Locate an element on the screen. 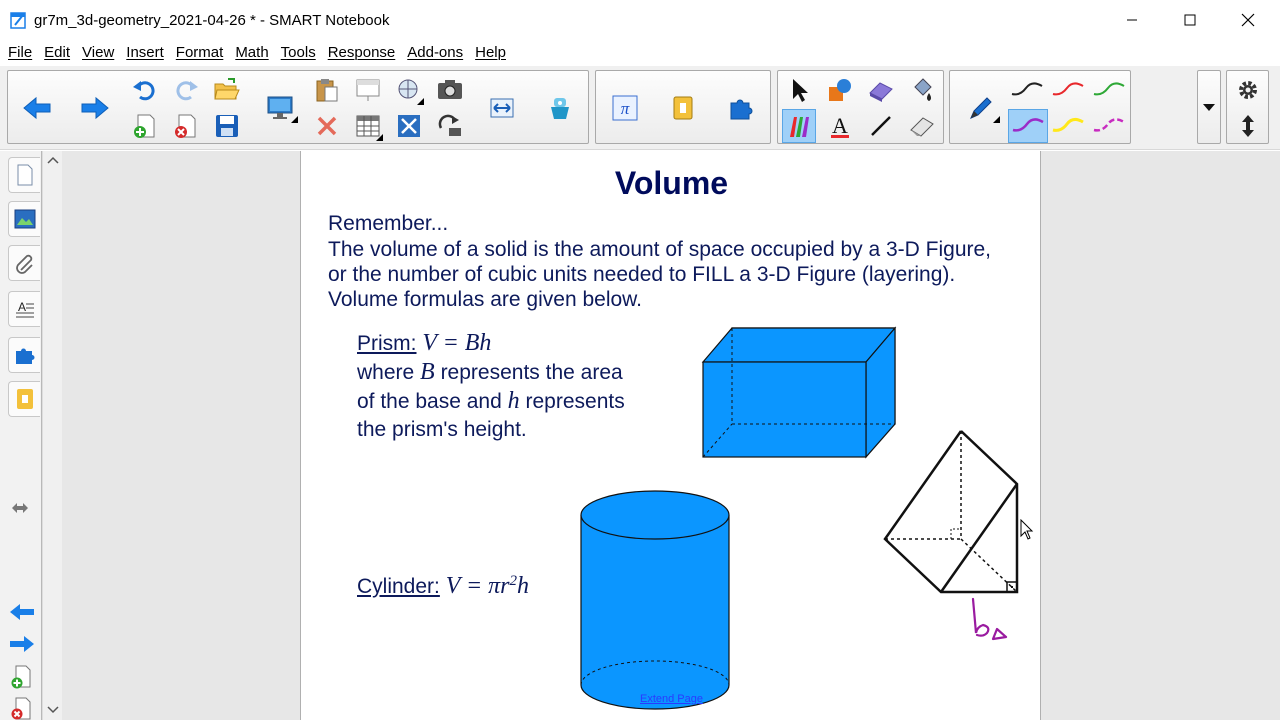  math-tools-button: π is located at coordinates (625, 108).